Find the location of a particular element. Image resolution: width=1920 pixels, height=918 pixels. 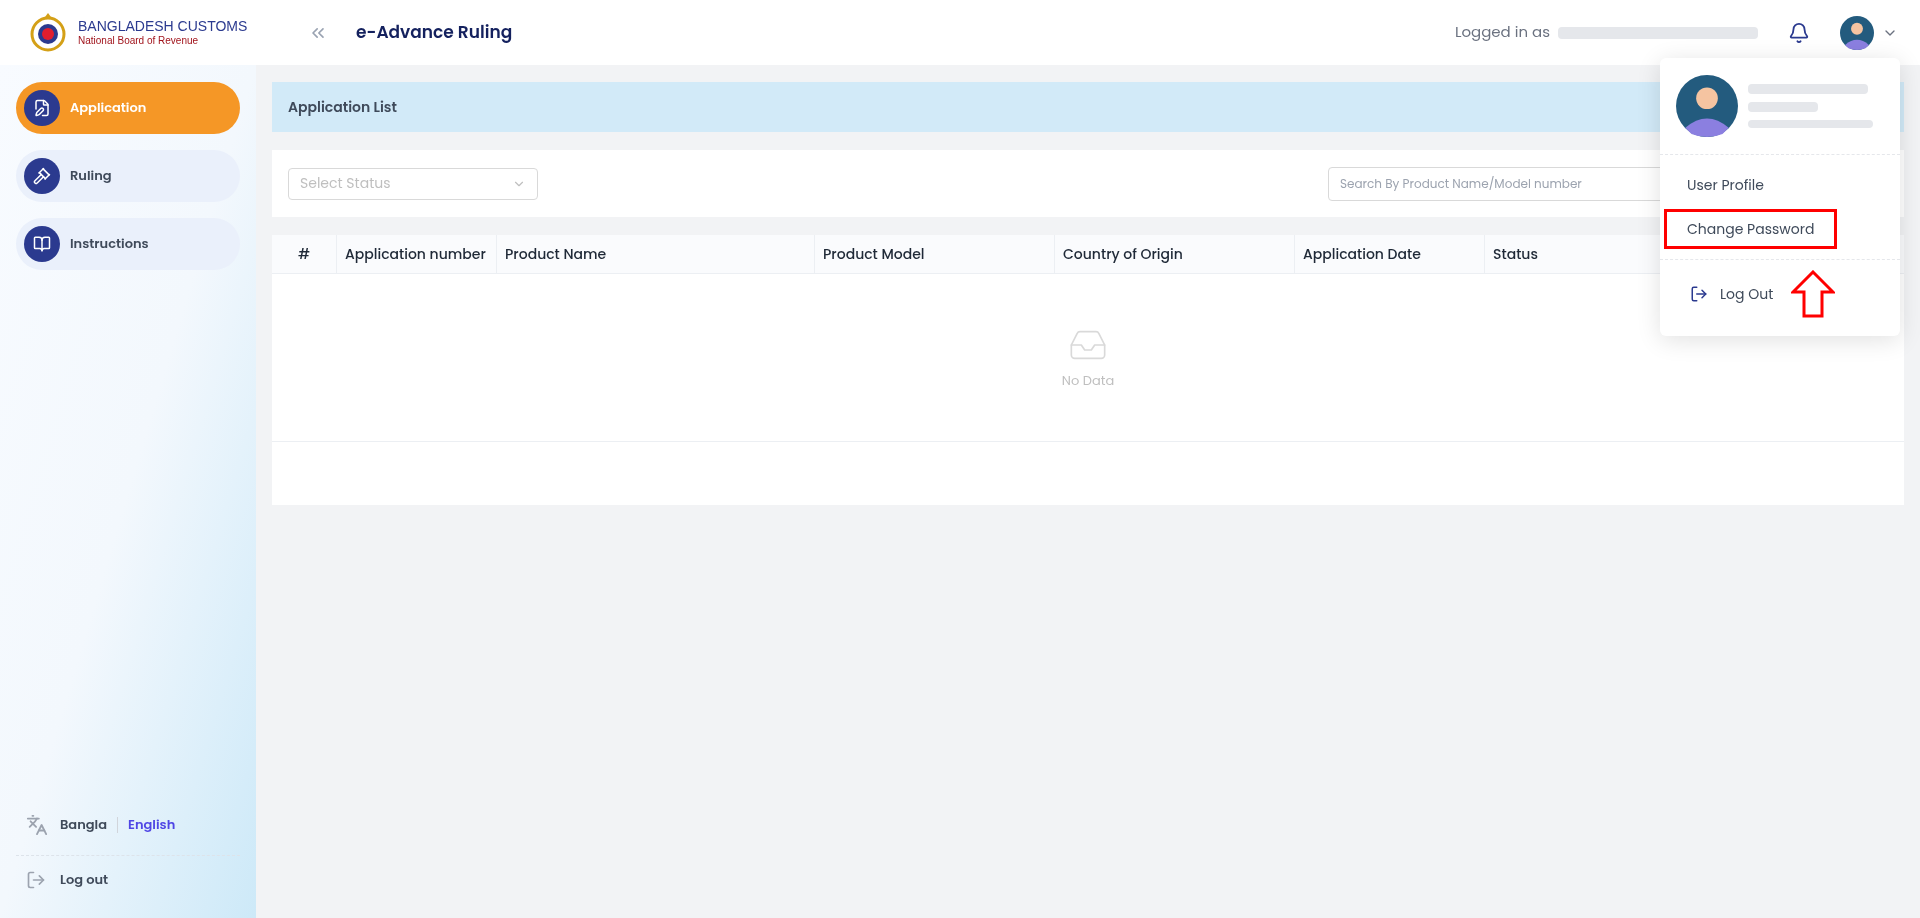

column-header: Product Model is located at coordinates (874, 254).